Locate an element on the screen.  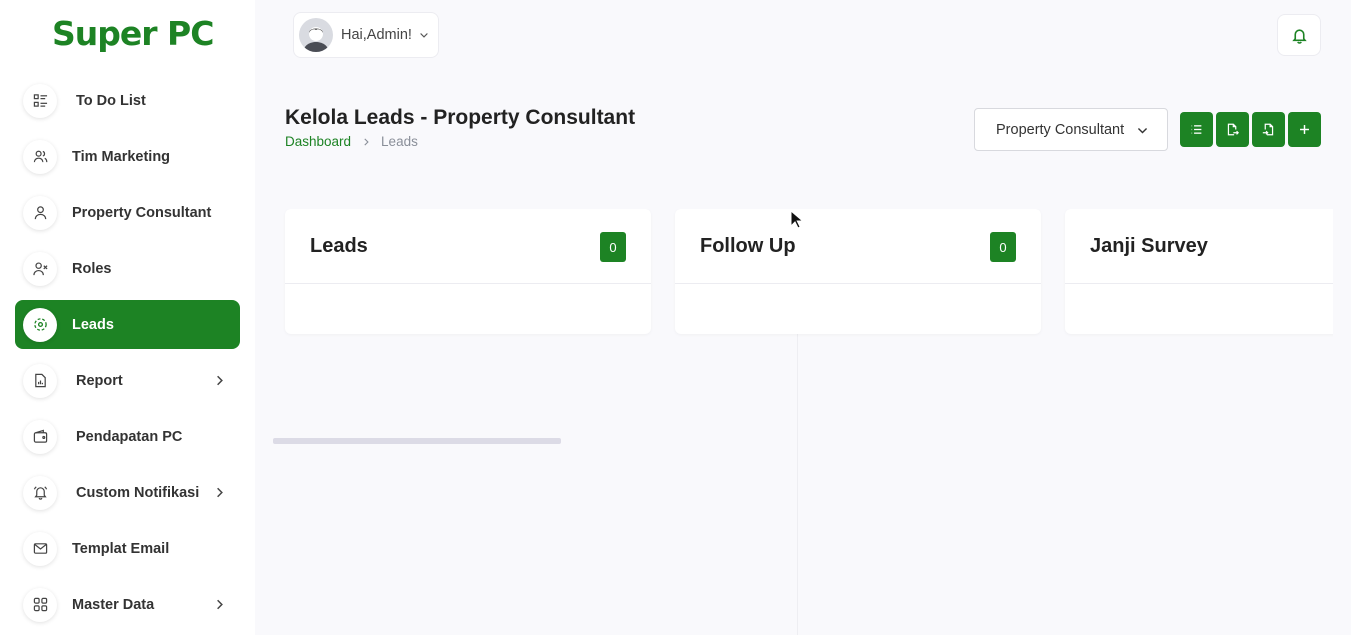
column-header: Follow Up 0 is located at coordinates (858, 246).